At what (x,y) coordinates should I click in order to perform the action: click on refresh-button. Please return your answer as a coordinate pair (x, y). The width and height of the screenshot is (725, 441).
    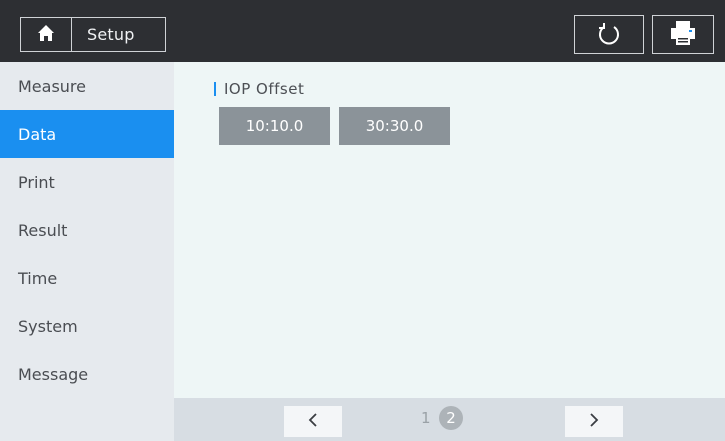
    Looking at the image, I should click on (609, 34).